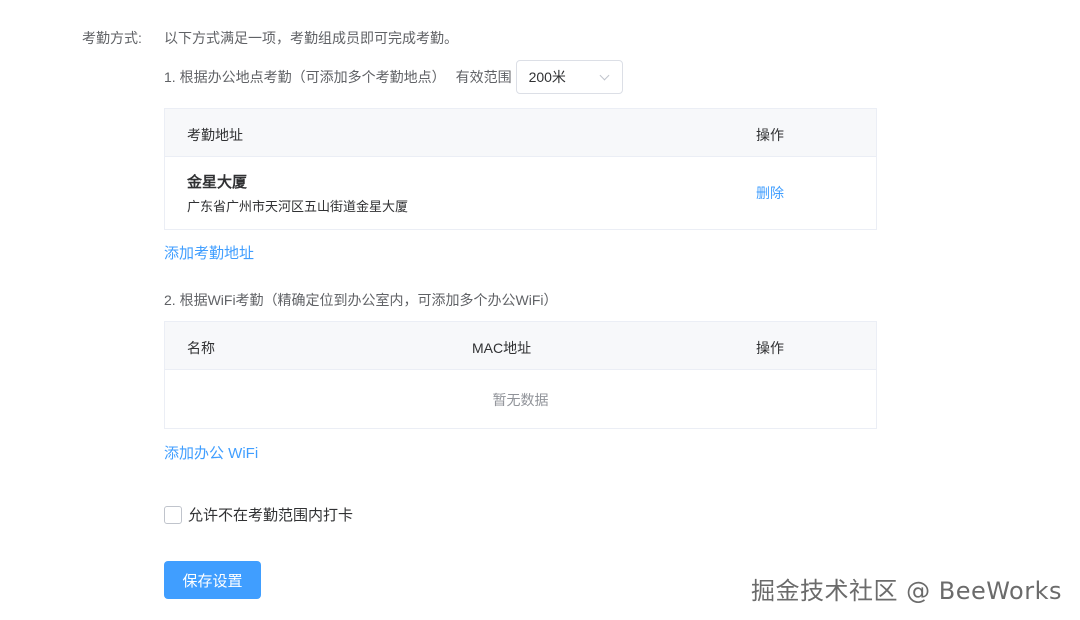  I want to click on table-row: 金星大厦 广东省广州市天河区五山街道金星大厦 删除, so click(520, 193).